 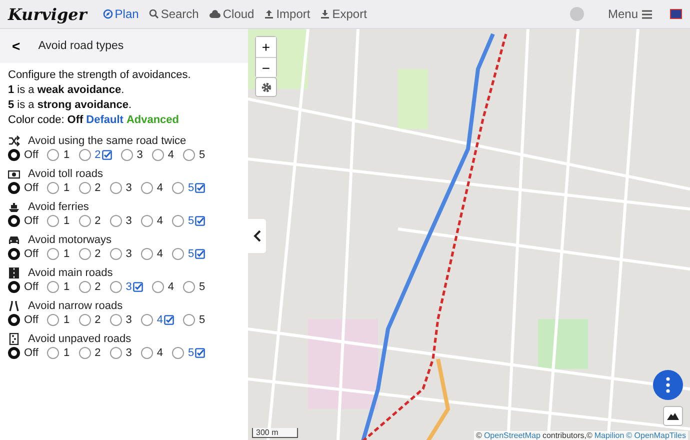 What do you see at coordinates (673, 416) in the screenshot?
I see `elevation-button` at bounding box center [673, 416].